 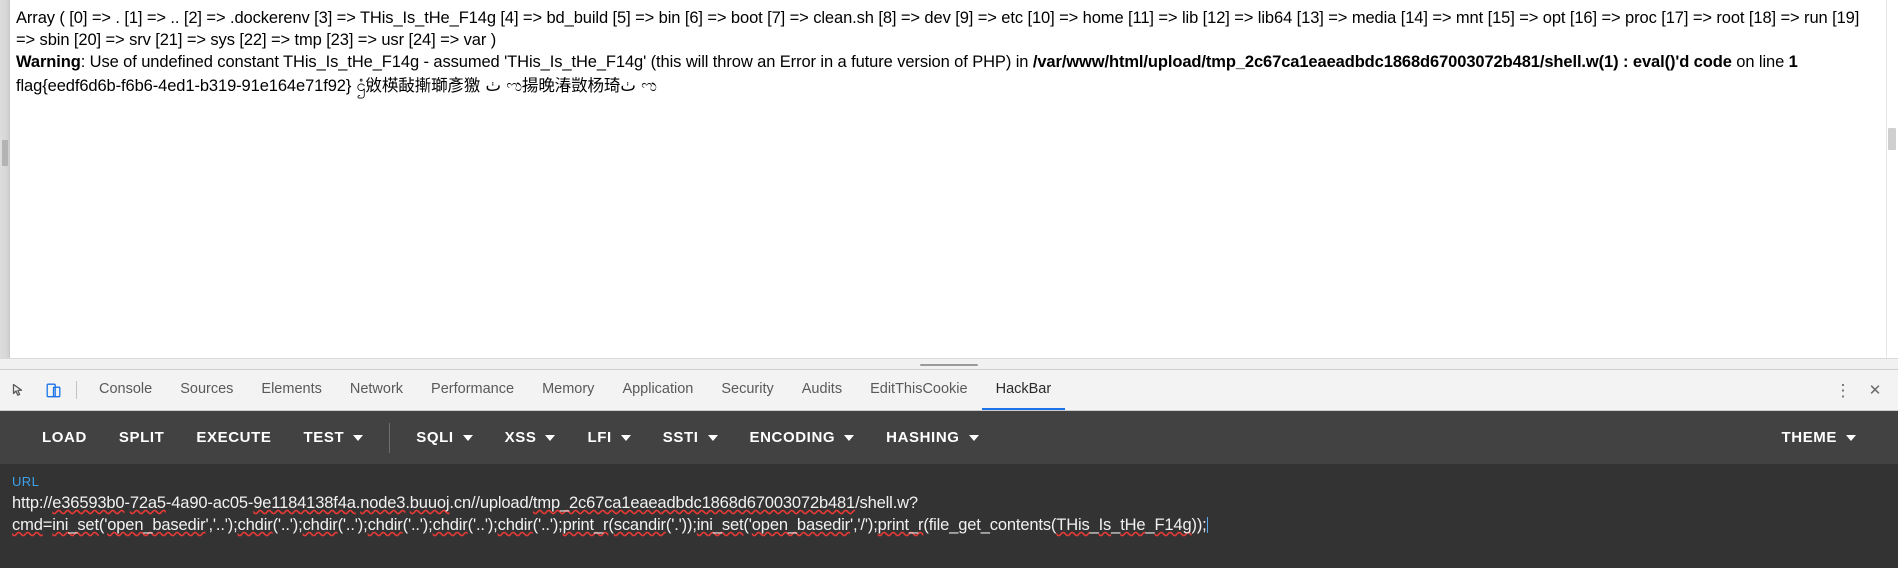 What do you see at coordinates (608, 437) in the screenshot?
I see `hackbar-lfi-menu: LFI` at bounding box center [608, 437].